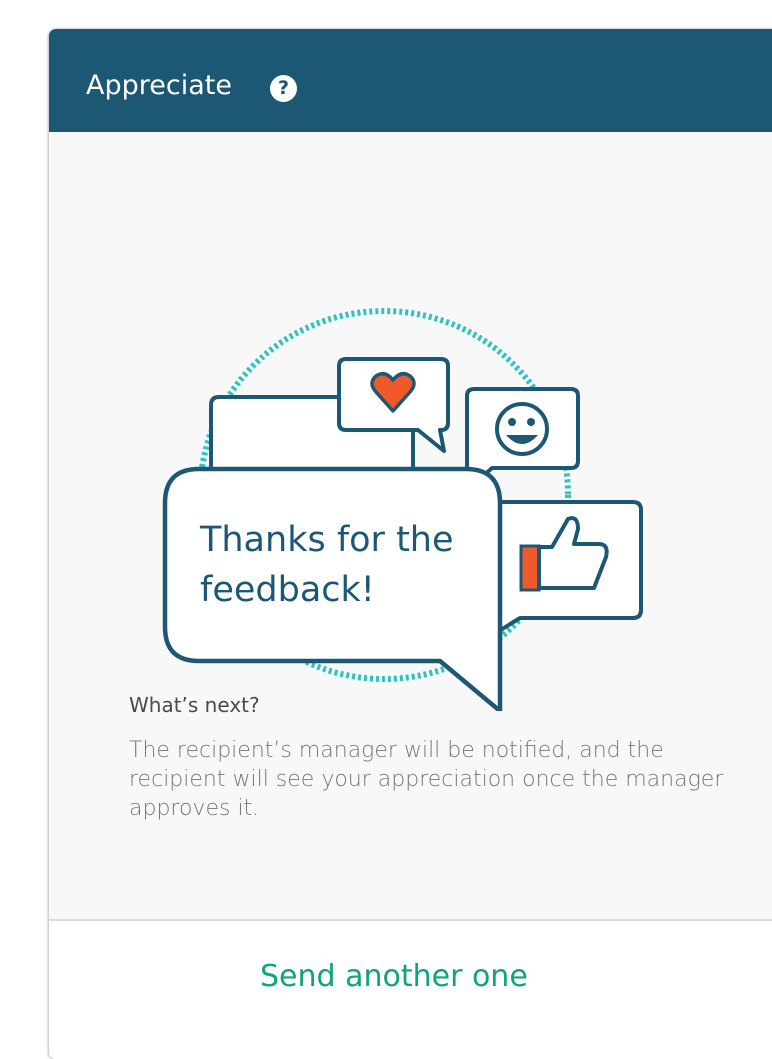  Describe the element at coordinates (326, 540) in the screenshot. I see `illustration-text-line1: Thanks for the` at that location.